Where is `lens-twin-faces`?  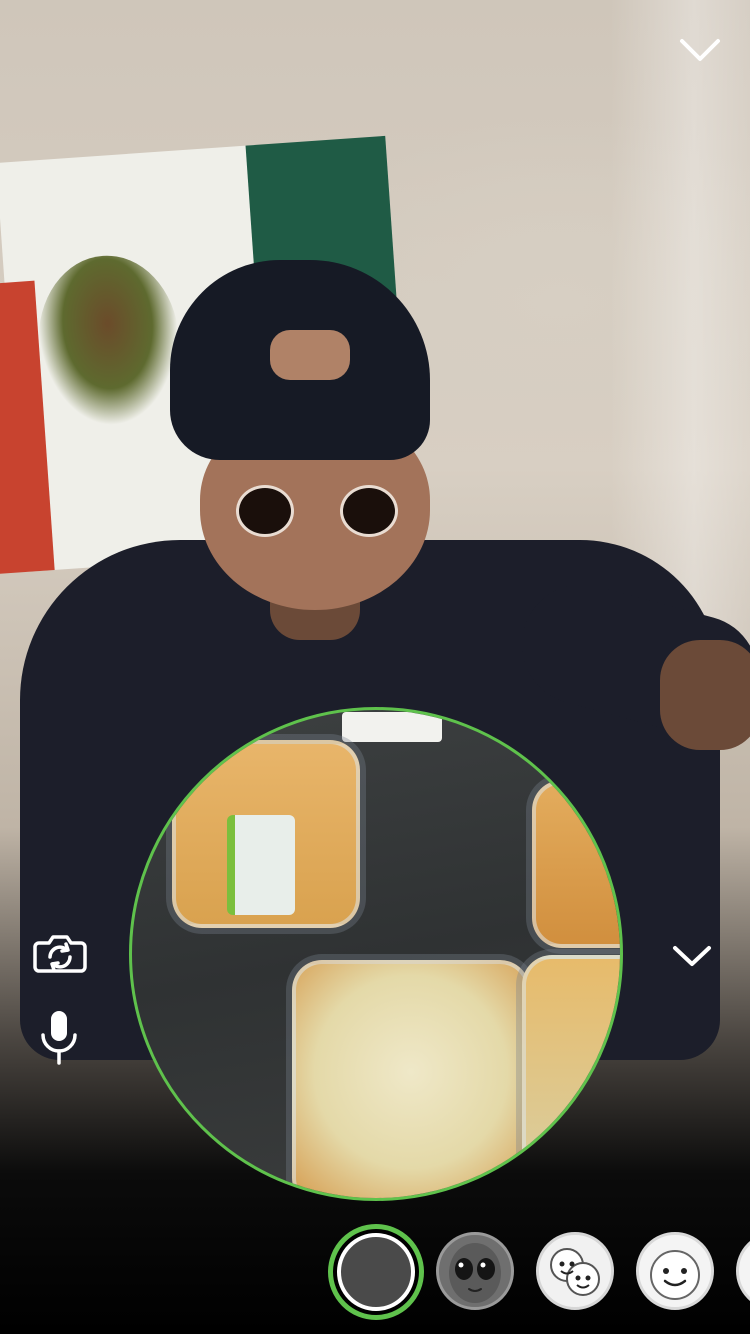 lens-twin-faces is located at coordinates (575, 1271).